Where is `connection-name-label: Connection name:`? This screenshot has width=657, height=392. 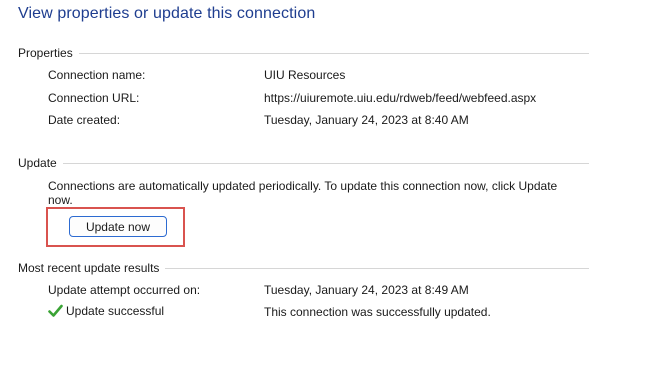 connection-name-label: Connection name: is located at coordinates (97, 75).